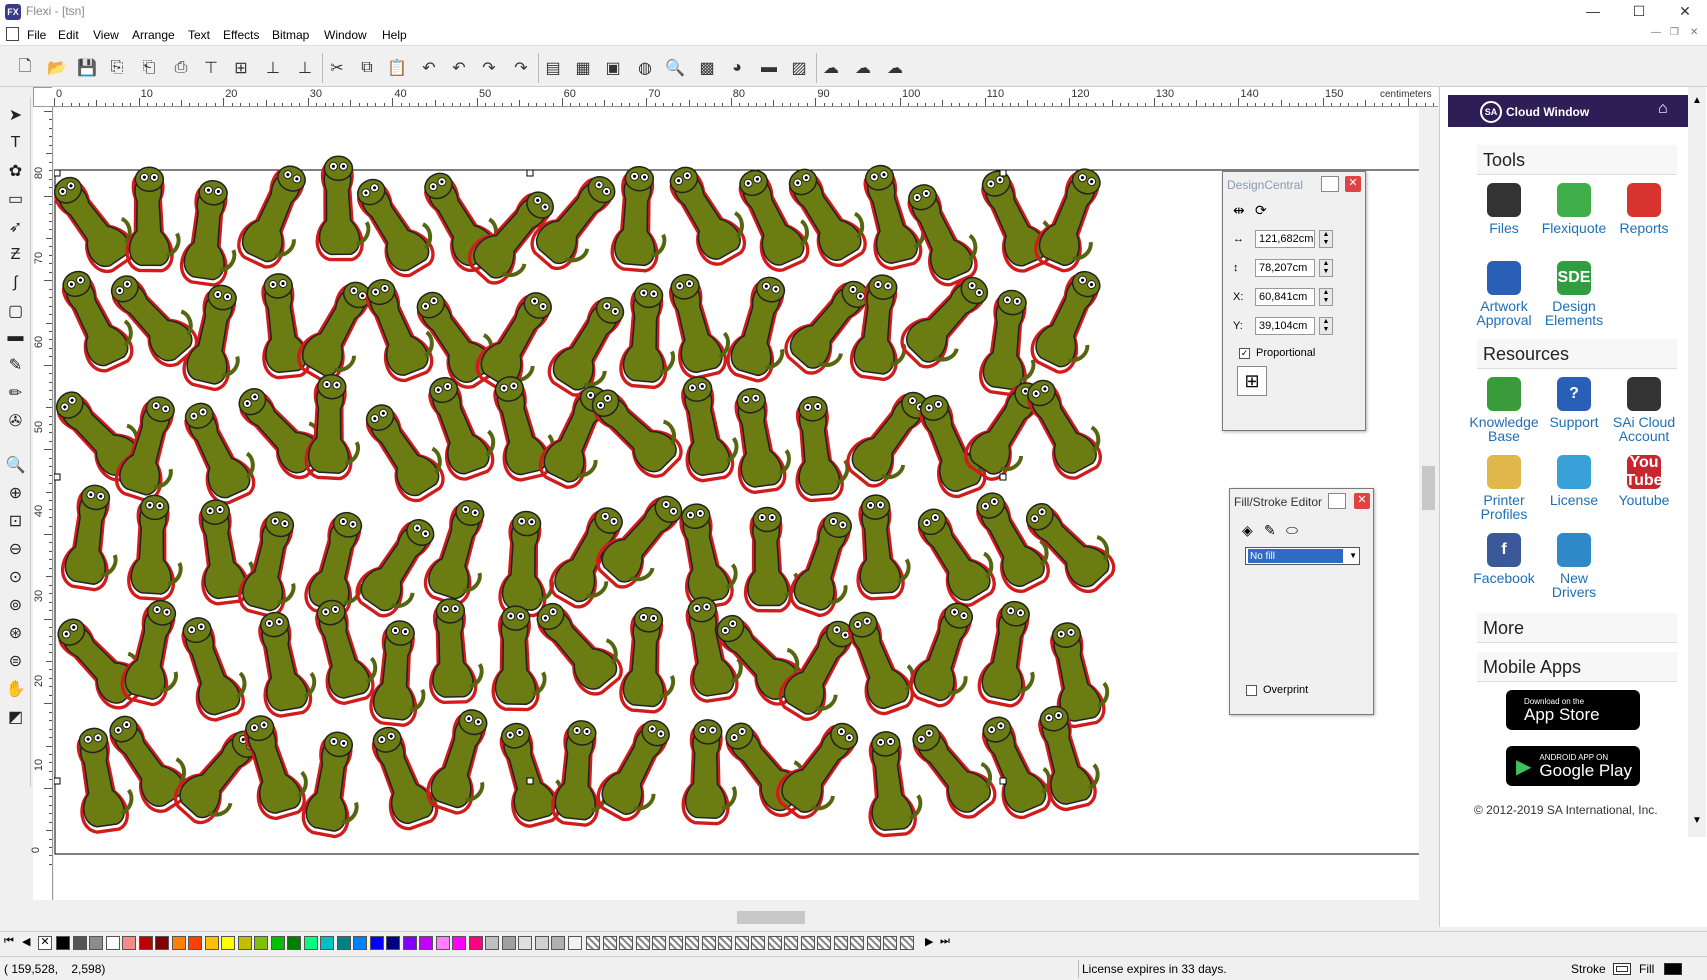  I want to click on palette-first-icon: ⏮, so click(9, 941).